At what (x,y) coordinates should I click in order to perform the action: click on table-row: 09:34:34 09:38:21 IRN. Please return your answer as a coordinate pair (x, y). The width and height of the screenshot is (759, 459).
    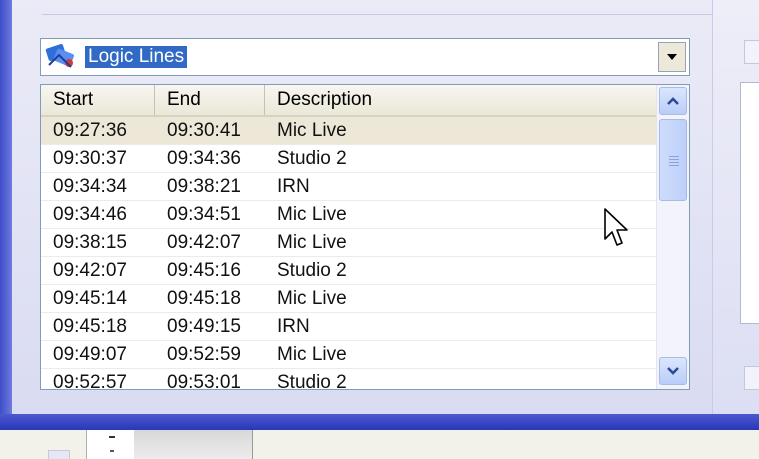
    Looking at the image, I should click on (349, 187).